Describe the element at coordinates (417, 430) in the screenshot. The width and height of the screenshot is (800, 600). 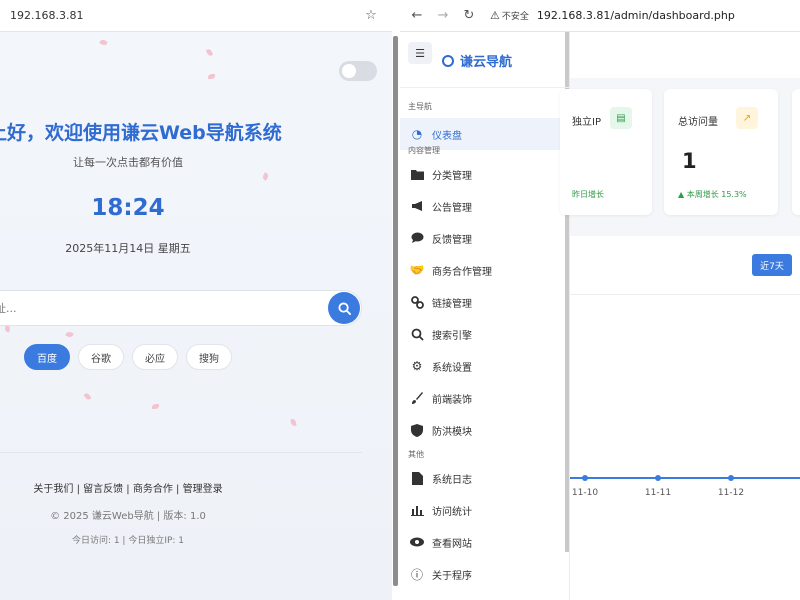
I see `shield-icon` at that location.